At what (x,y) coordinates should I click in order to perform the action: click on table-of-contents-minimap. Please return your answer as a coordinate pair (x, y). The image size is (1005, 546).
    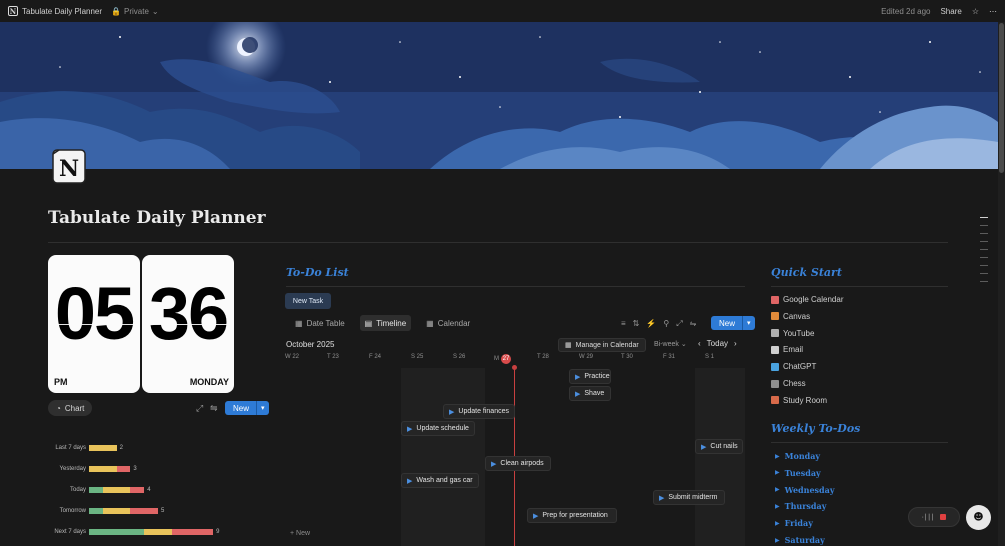
    Looking at the image, I should click on (984, 253).